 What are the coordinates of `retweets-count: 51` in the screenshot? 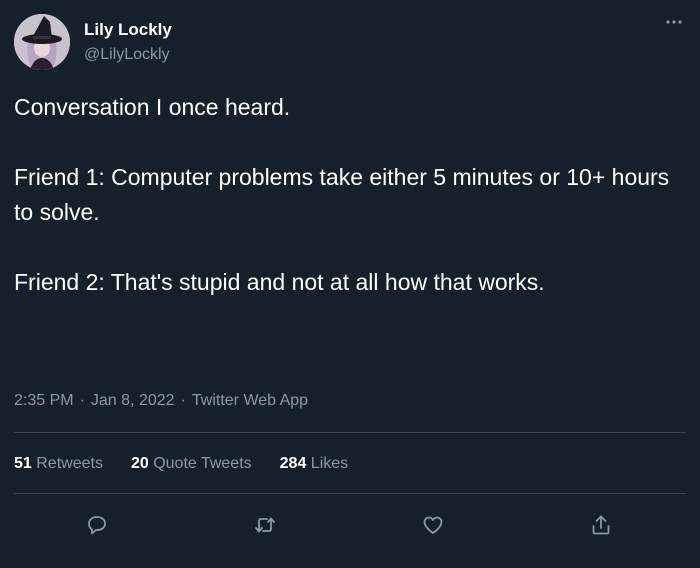 It's located at (23, 463).